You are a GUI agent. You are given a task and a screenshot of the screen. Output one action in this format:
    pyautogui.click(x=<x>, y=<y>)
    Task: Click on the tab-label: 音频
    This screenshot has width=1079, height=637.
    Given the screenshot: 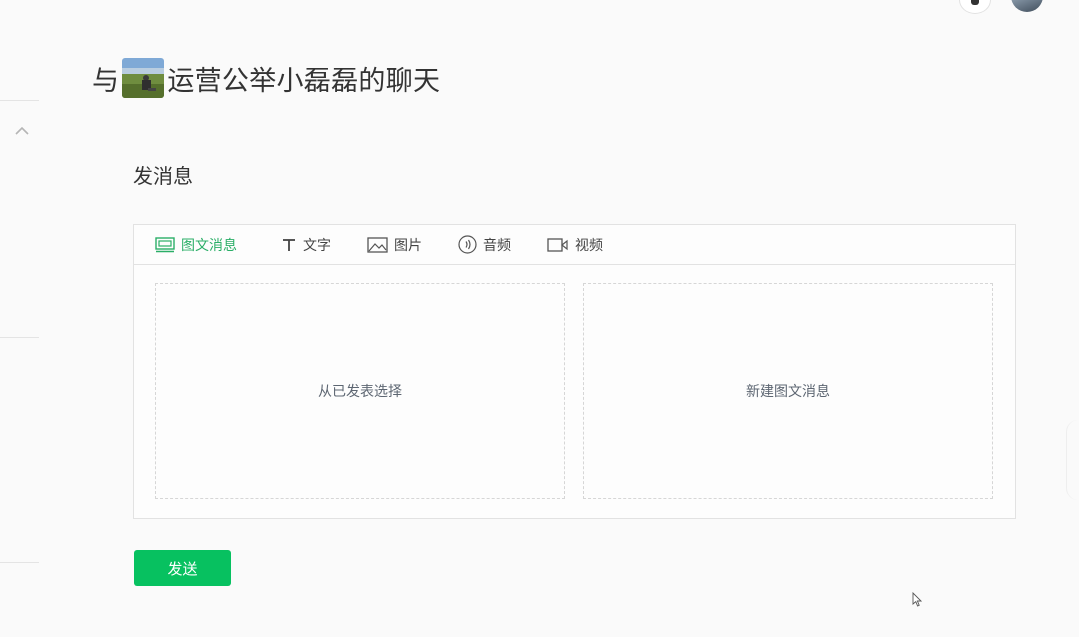 What is the action you would take?
    pyautogui.click(x=497, y=245)
    